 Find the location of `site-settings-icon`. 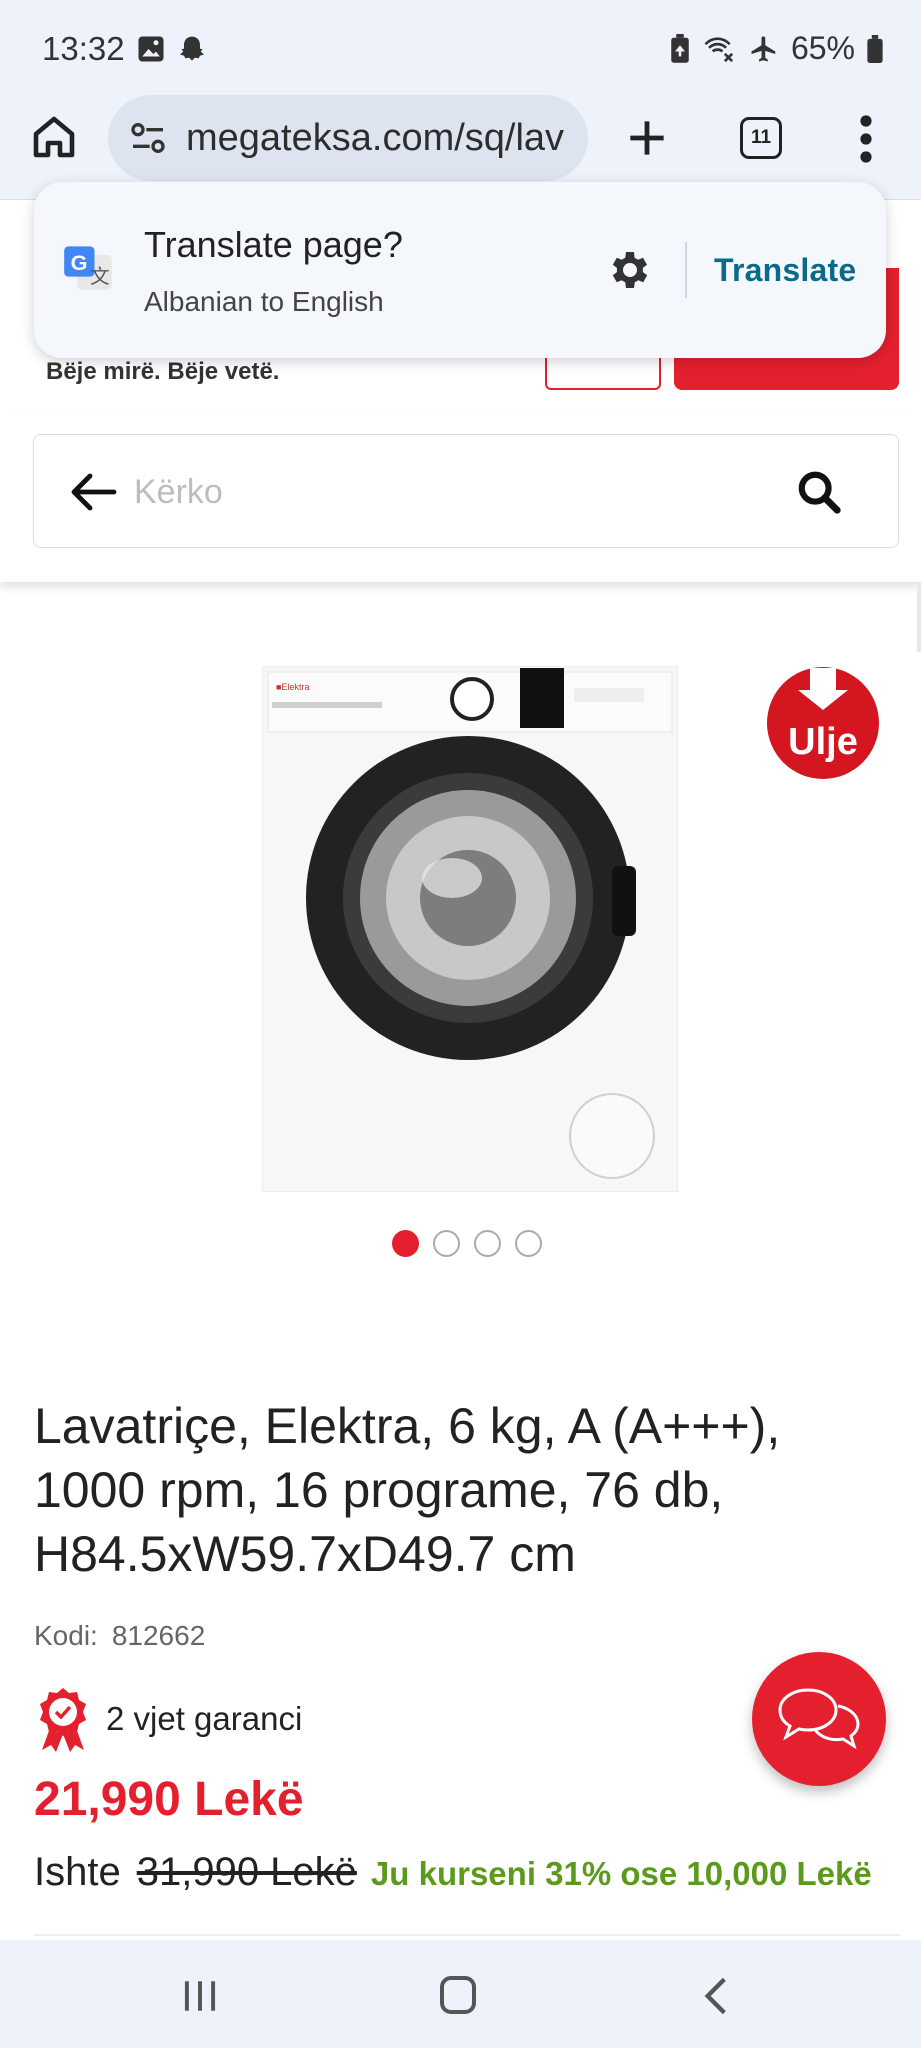

site-settings-icon is located at coordinates (148, 138).